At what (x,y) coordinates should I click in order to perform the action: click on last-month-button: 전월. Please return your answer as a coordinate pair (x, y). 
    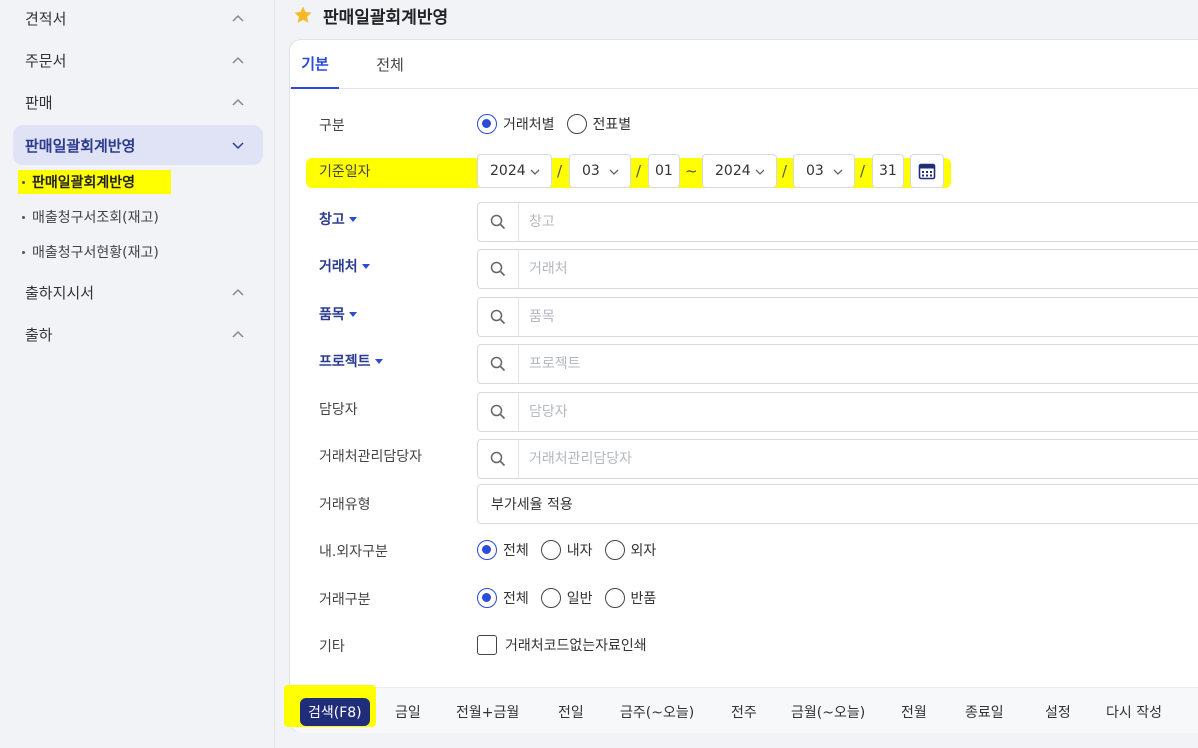
    Looking at the image, I should click on (914, 712).